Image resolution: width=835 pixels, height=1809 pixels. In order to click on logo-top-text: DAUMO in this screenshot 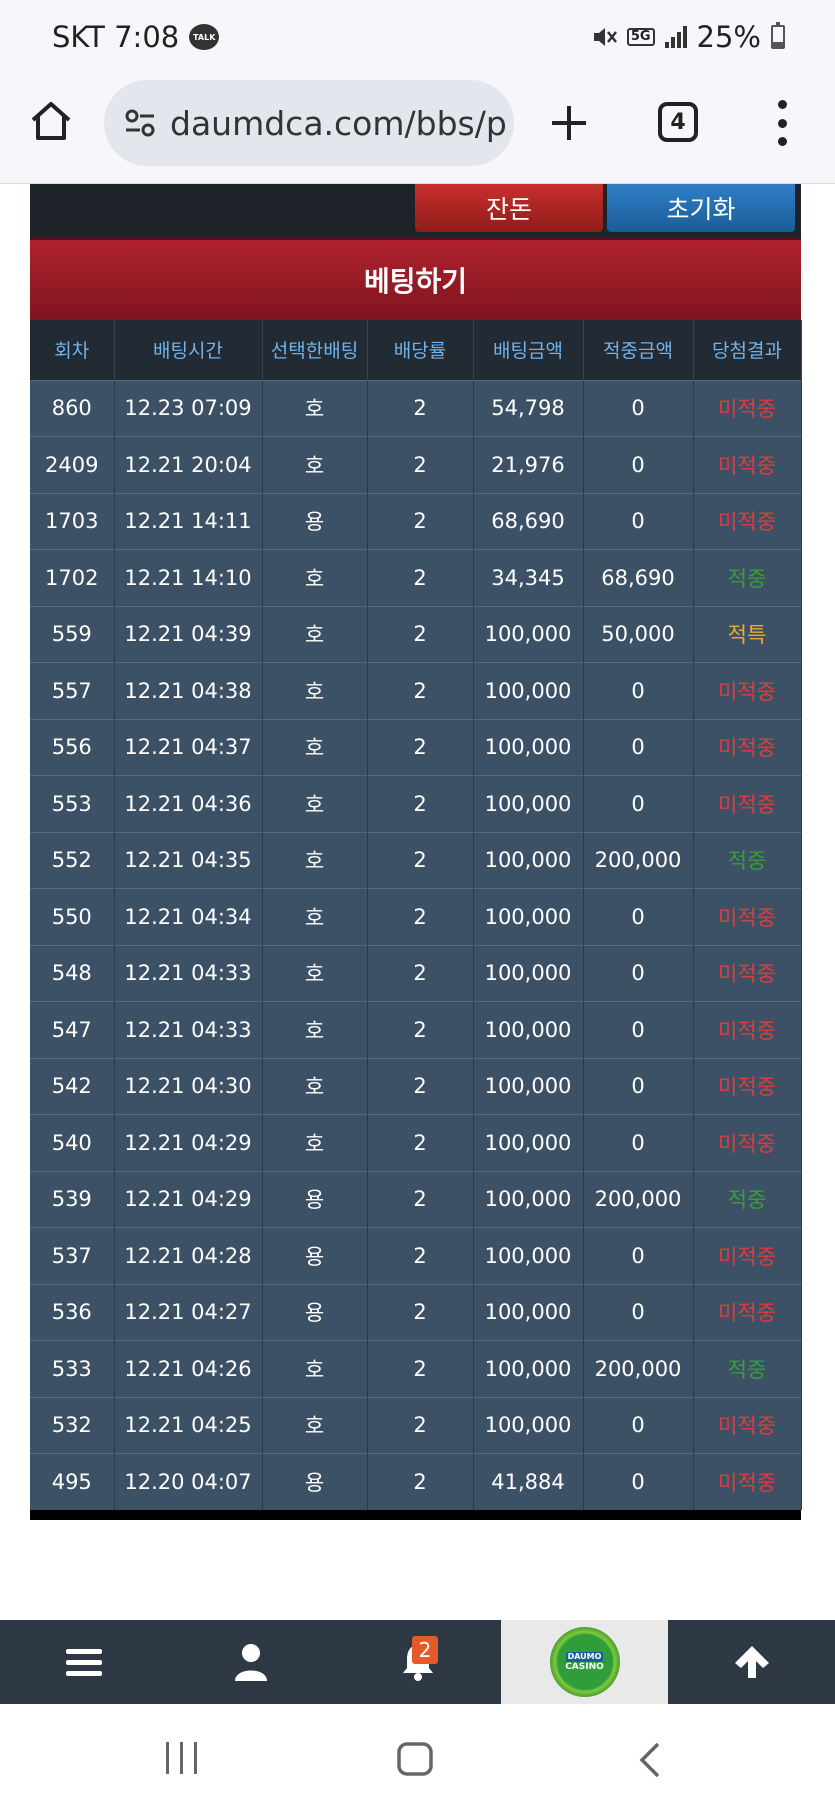, I will do `click(584, 1657)`.